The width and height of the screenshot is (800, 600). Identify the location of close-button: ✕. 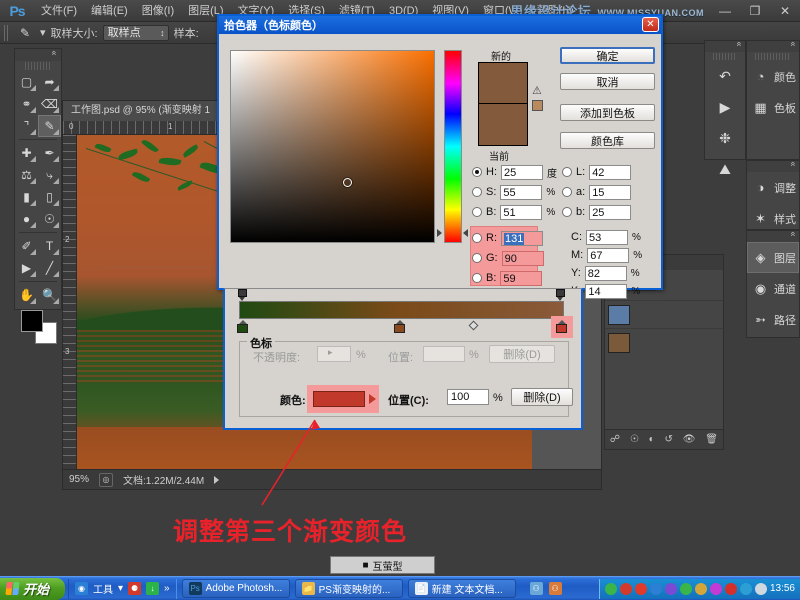
(785, 11).